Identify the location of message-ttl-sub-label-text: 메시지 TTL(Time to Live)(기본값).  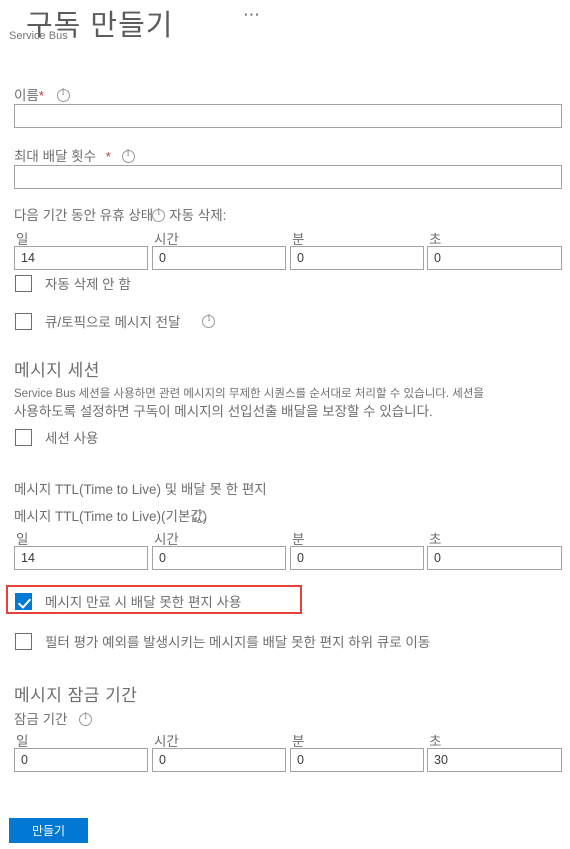
(111, 516).